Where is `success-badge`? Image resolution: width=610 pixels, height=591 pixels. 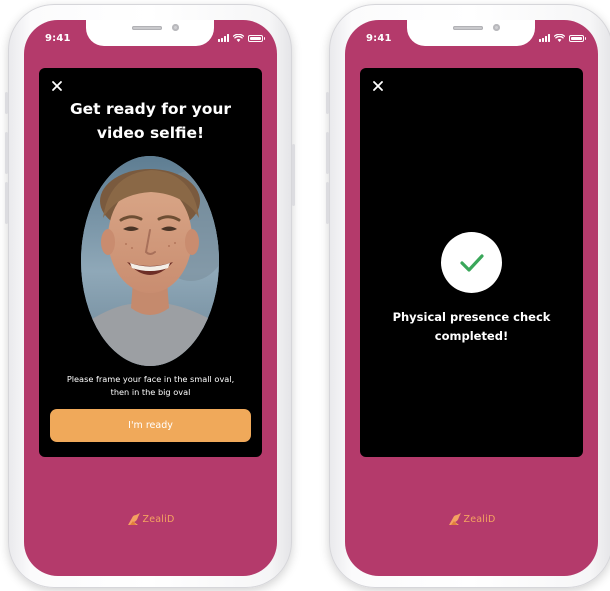 success-badge is located at coordinates (471, 262).